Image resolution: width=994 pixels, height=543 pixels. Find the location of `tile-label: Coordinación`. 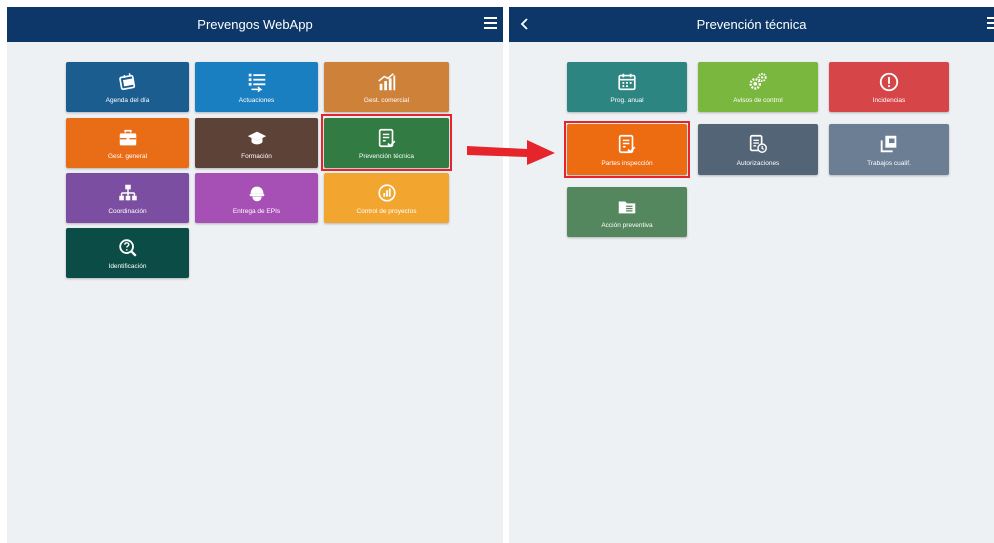

tile-label: Coordinación is located at coordinates (127, 211).